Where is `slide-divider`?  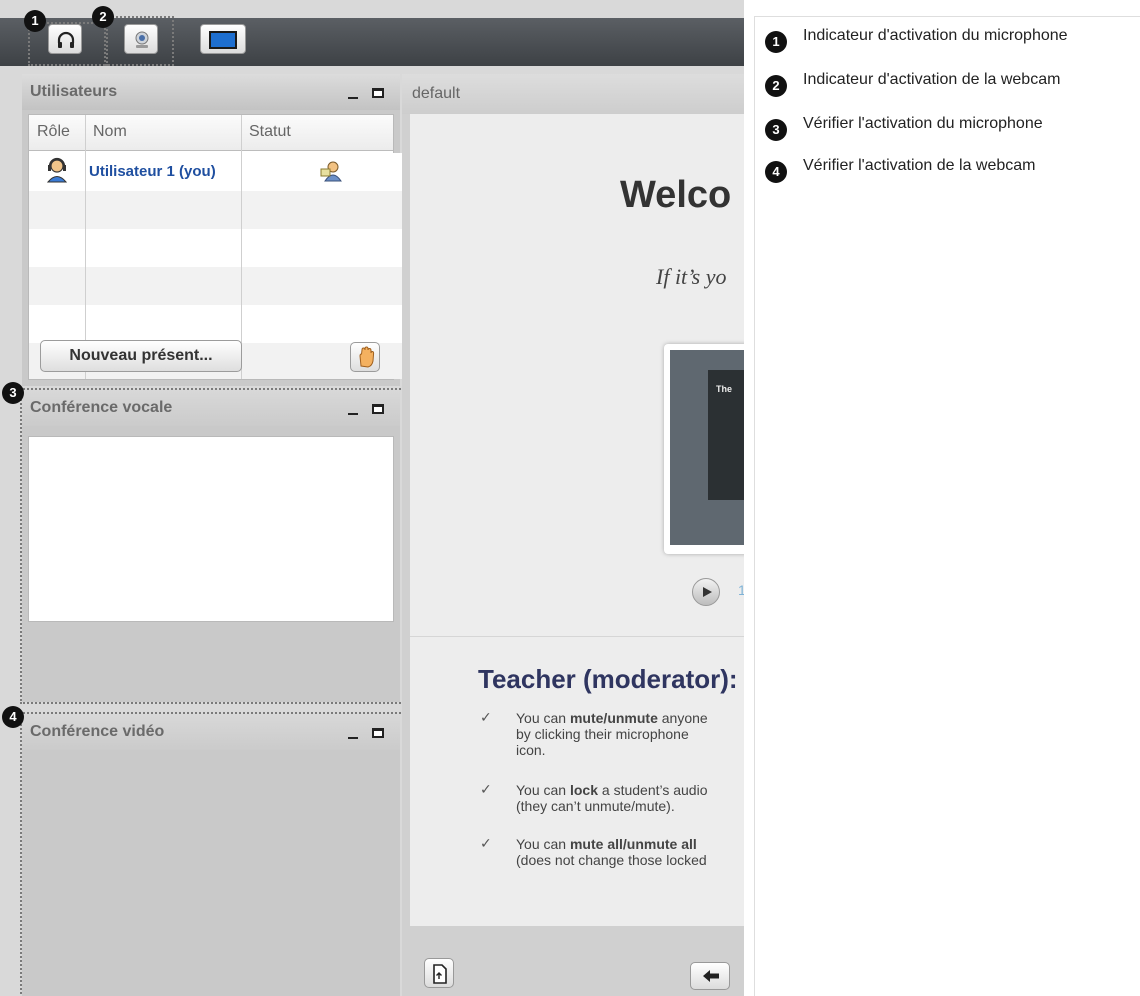
slide-divider is located at coordinates (577, 636).